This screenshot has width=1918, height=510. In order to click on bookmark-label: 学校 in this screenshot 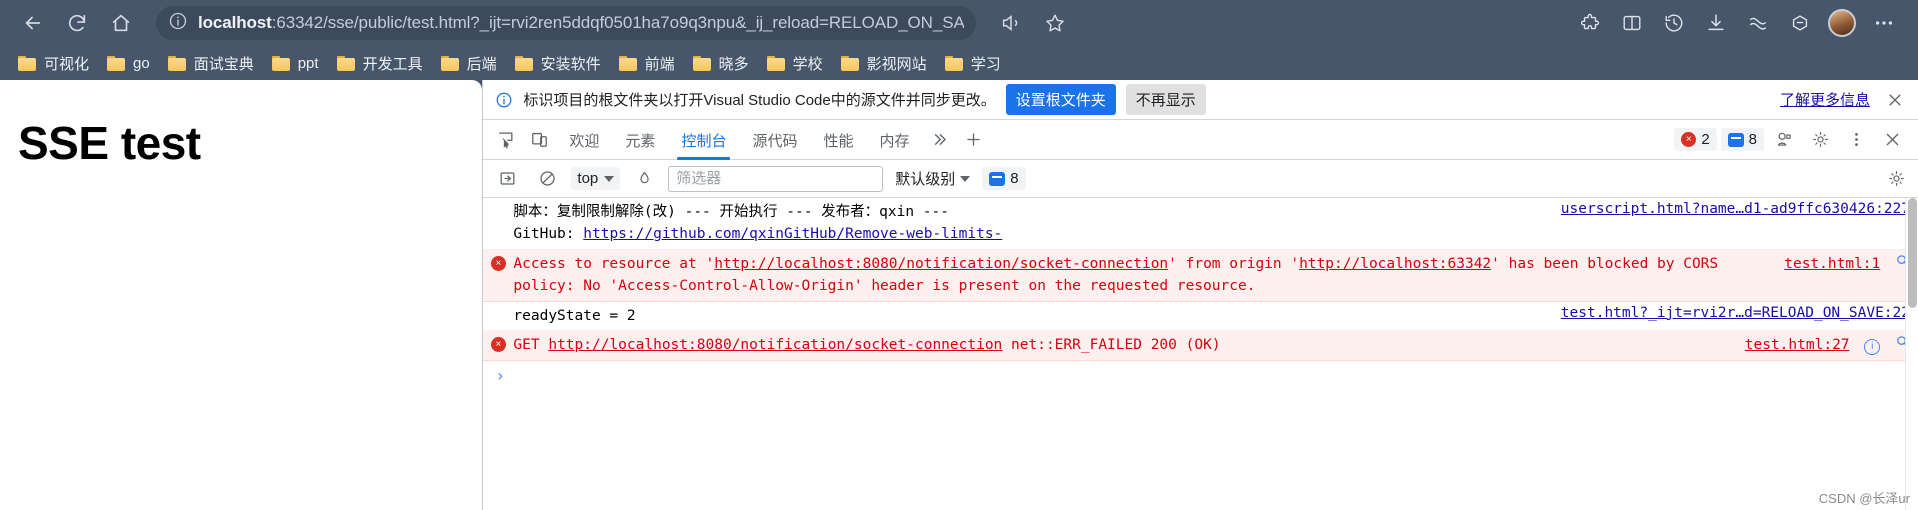, I will do `click(807, 64)`.